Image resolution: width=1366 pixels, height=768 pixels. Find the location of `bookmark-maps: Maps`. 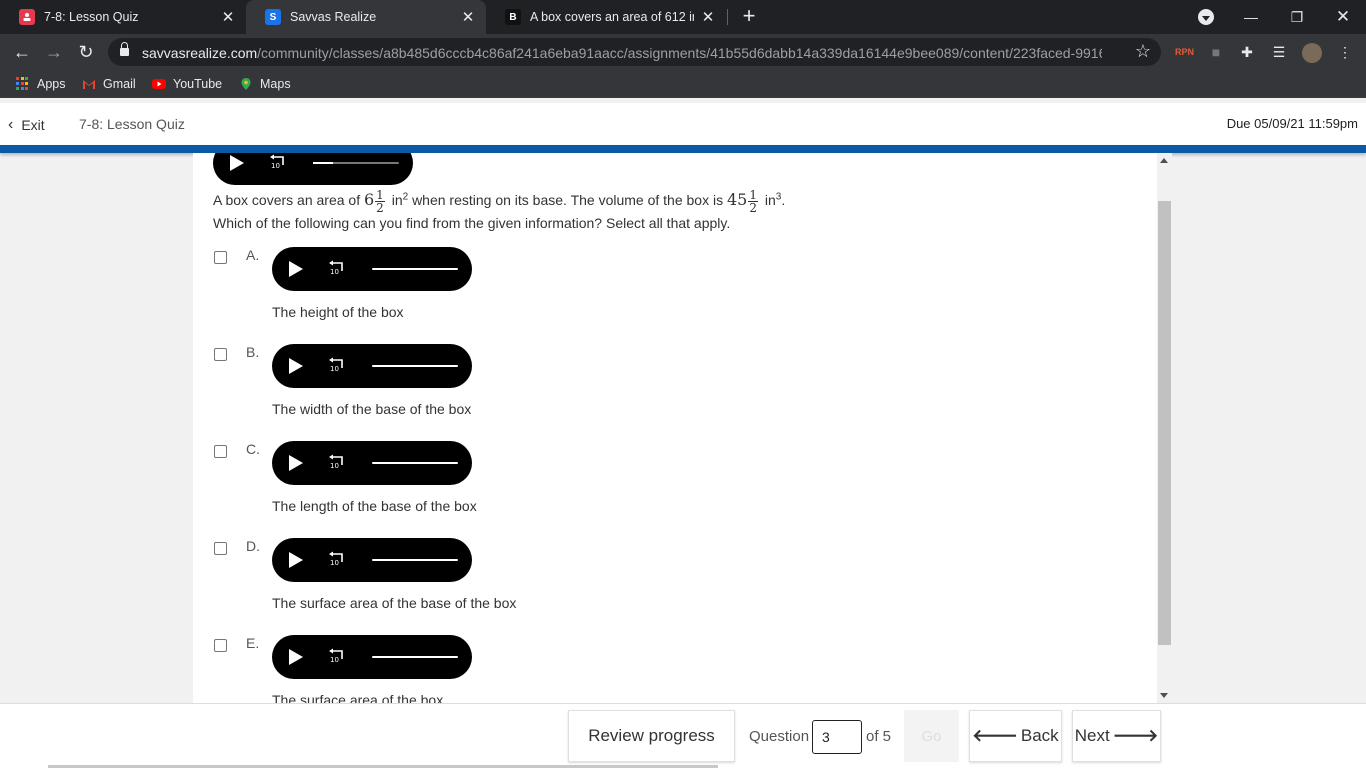

bookmark-maps: Maps is located at coordinates (265, 84).